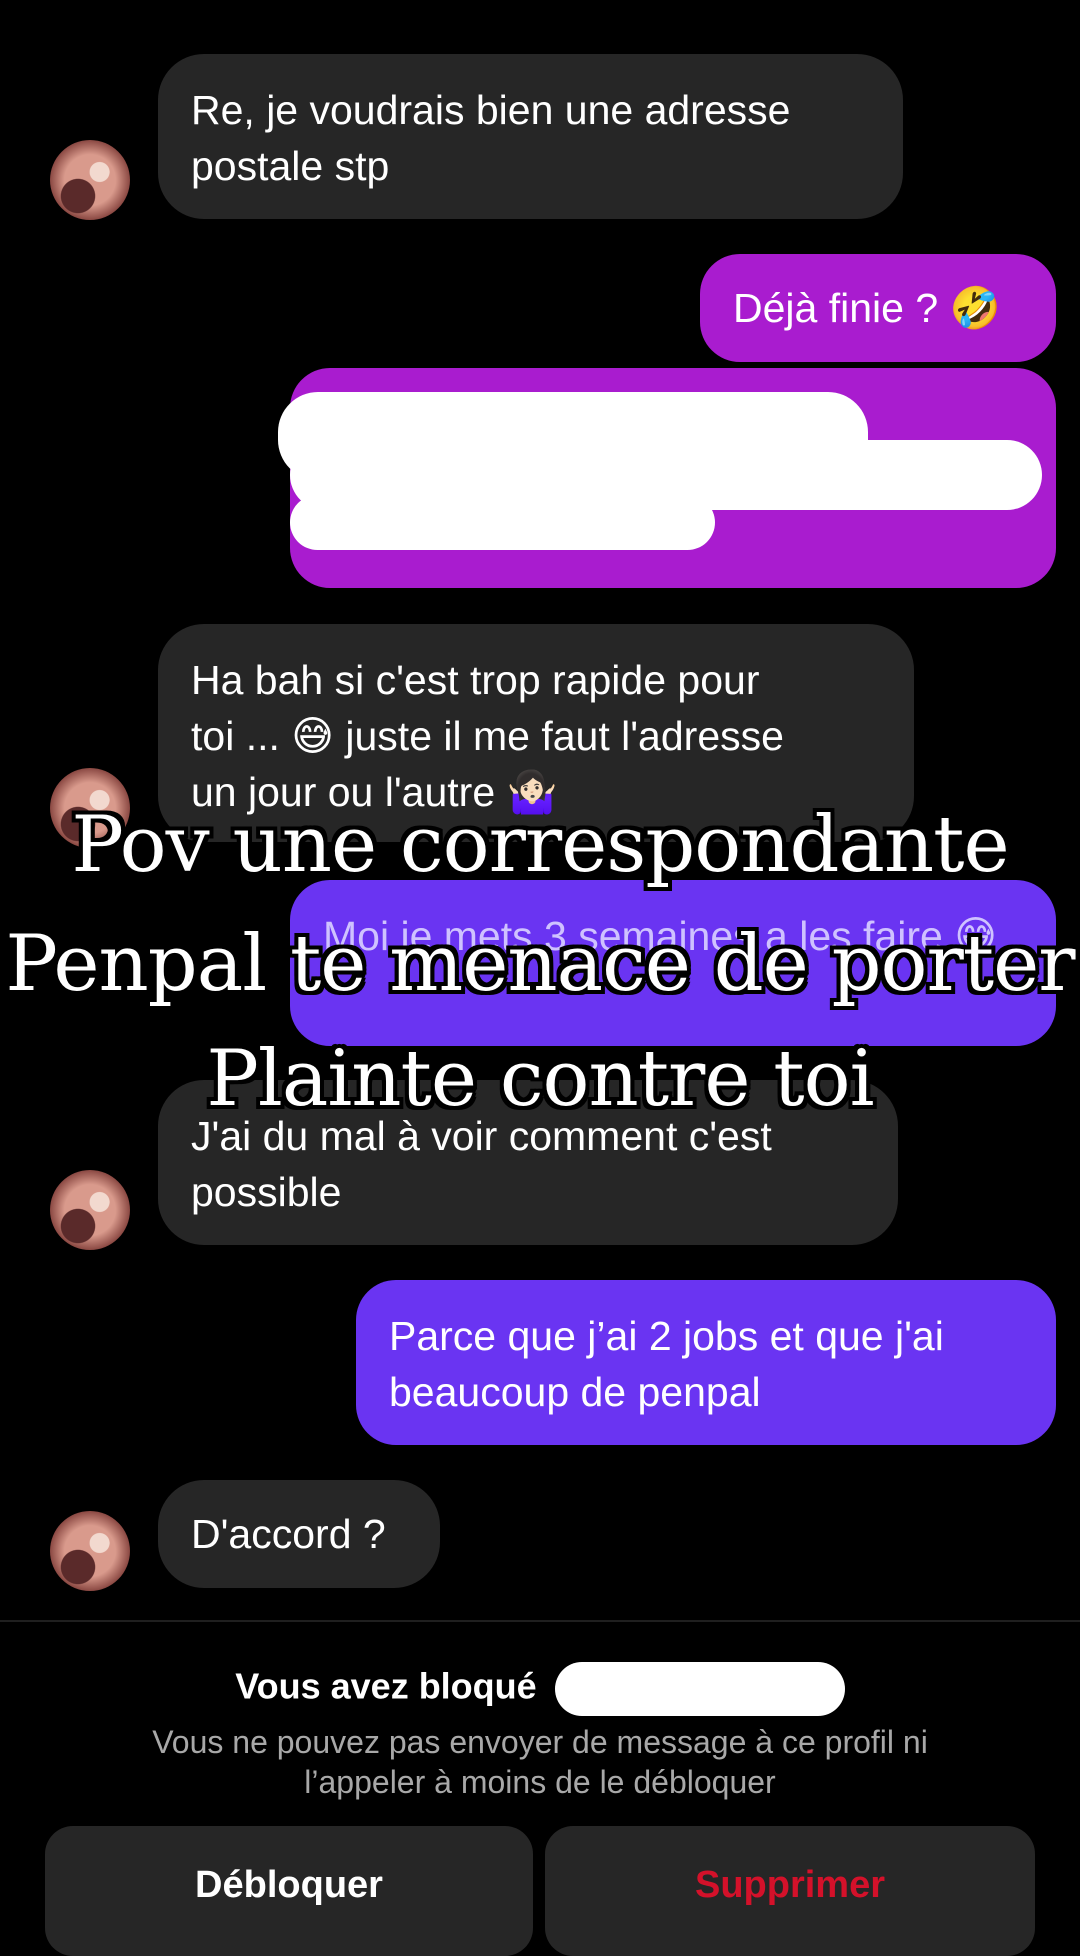 The width and height of the screenshot is (1080, 1956). What do you see at coordinates (491, 110) in the screenshot?
I see `message-line: Re, je voudrais bien une adresse` at bounding box center [491, 110].